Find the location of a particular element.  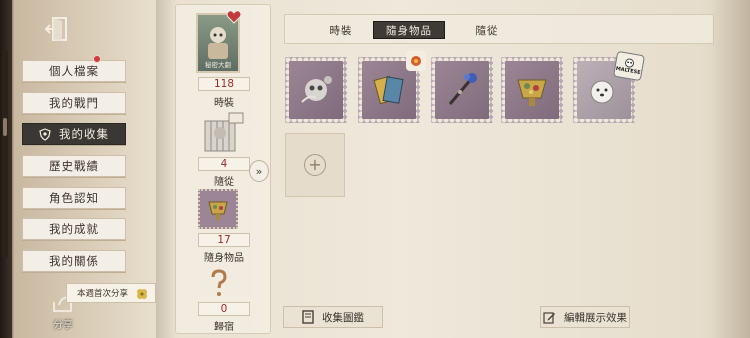

add-item-slot: + is located at coordinates (315, 165).